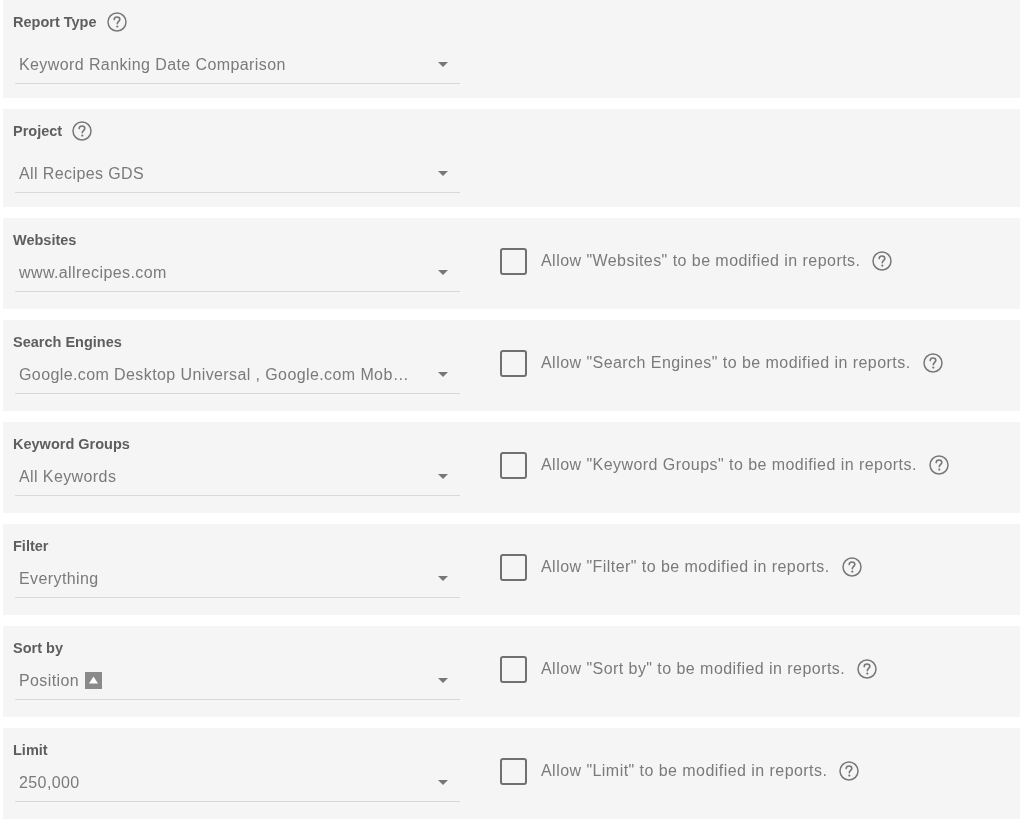 This screenshot has height=830, width=1024. Describe the element at coordinates (684, 771) in the screenshot. I see `checkbox-label: Allow "Limit" to be modified in reports.` at that location.